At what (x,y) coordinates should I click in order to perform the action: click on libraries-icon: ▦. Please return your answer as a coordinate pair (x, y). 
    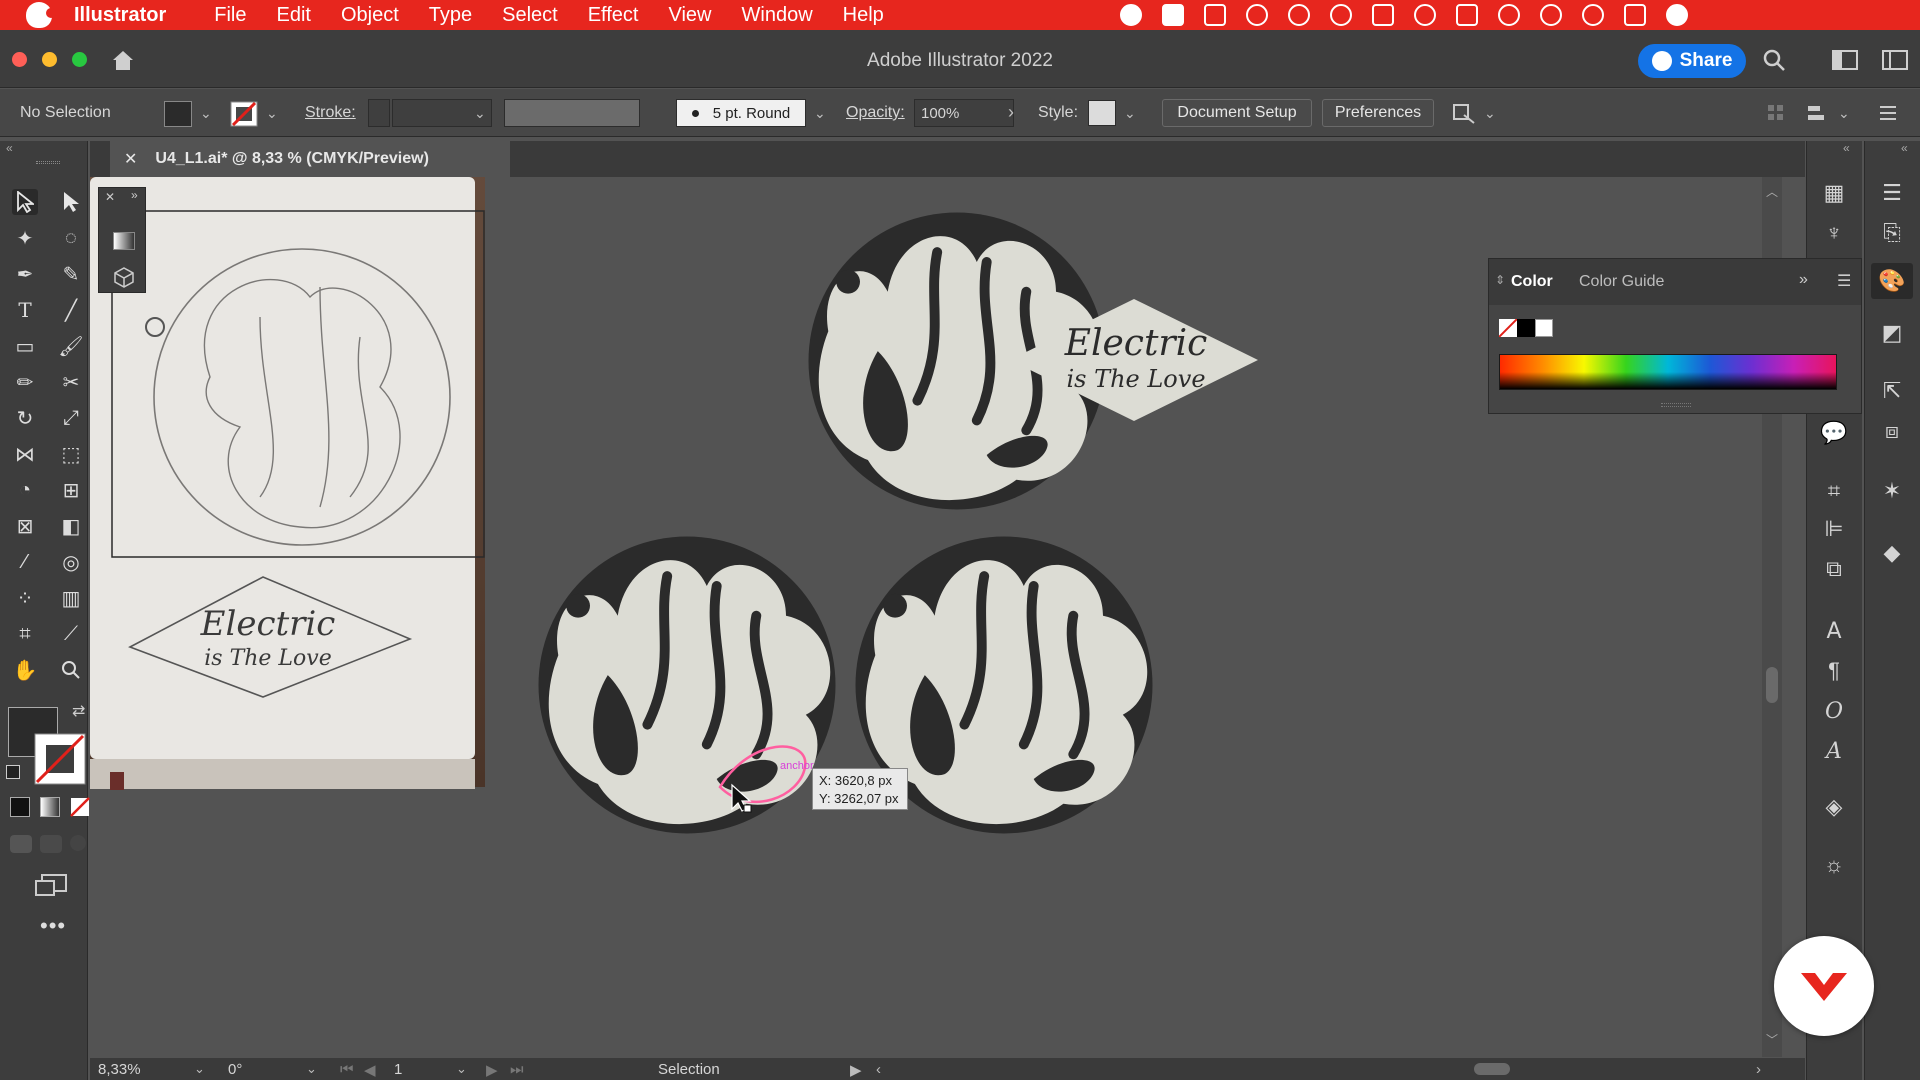
    Looking at the image, I should click on (1834, 192).